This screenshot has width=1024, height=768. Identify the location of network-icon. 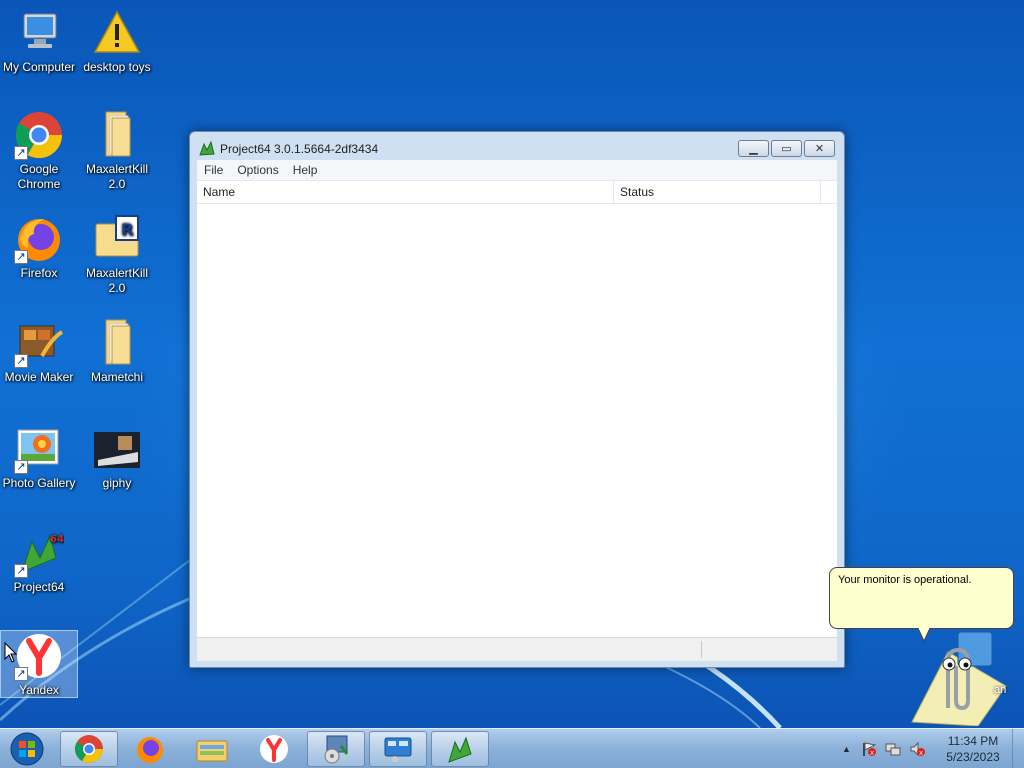
(893, 749).